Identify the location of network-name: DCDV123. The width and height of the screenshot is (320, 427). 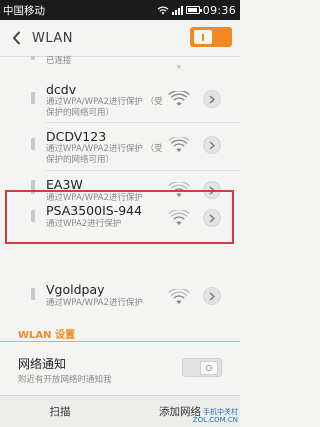
(76, 136).